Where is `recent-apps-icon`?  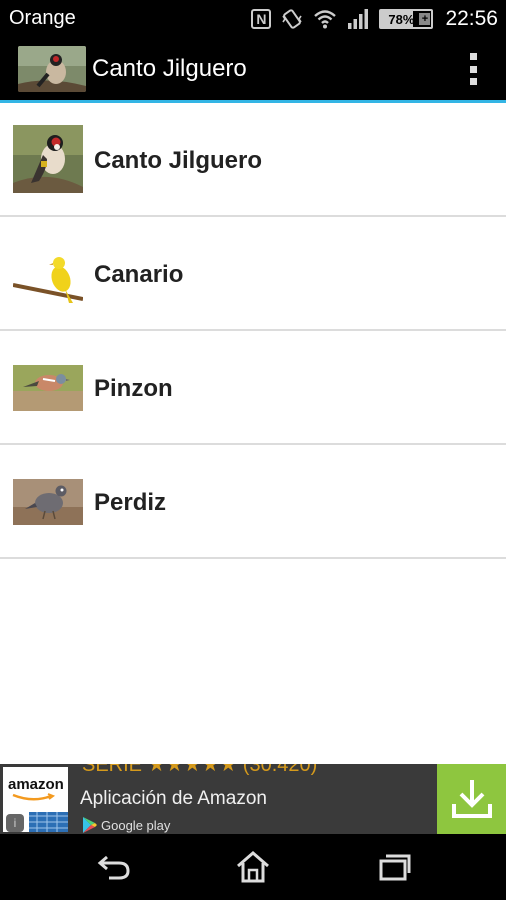
recent-apps-icon is located at coordinates (395, 867).